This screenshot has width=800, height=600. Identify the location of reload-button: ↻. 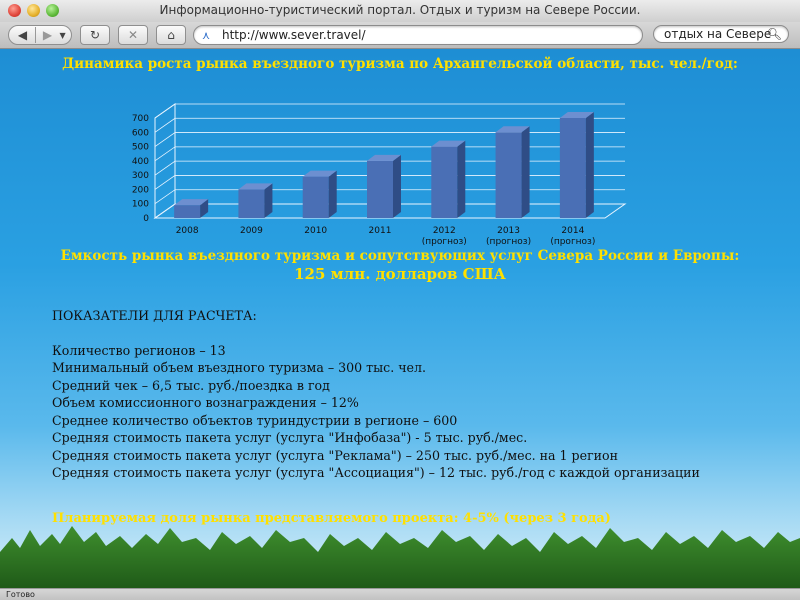
(95, 35).